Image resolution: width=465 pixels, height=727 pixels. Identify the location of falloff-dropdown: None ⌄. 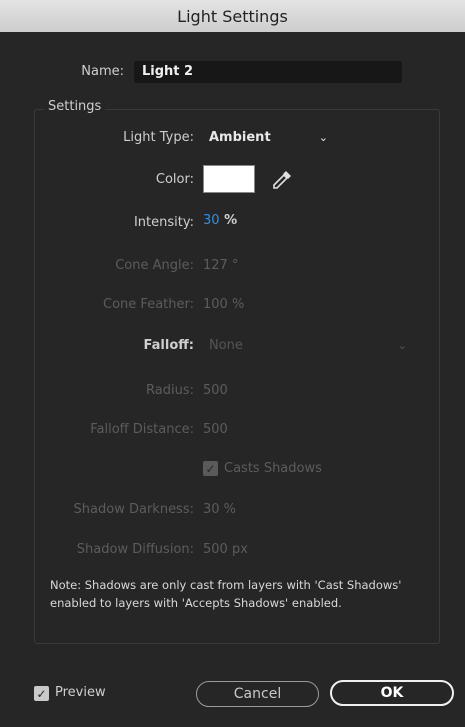
(308, 346).